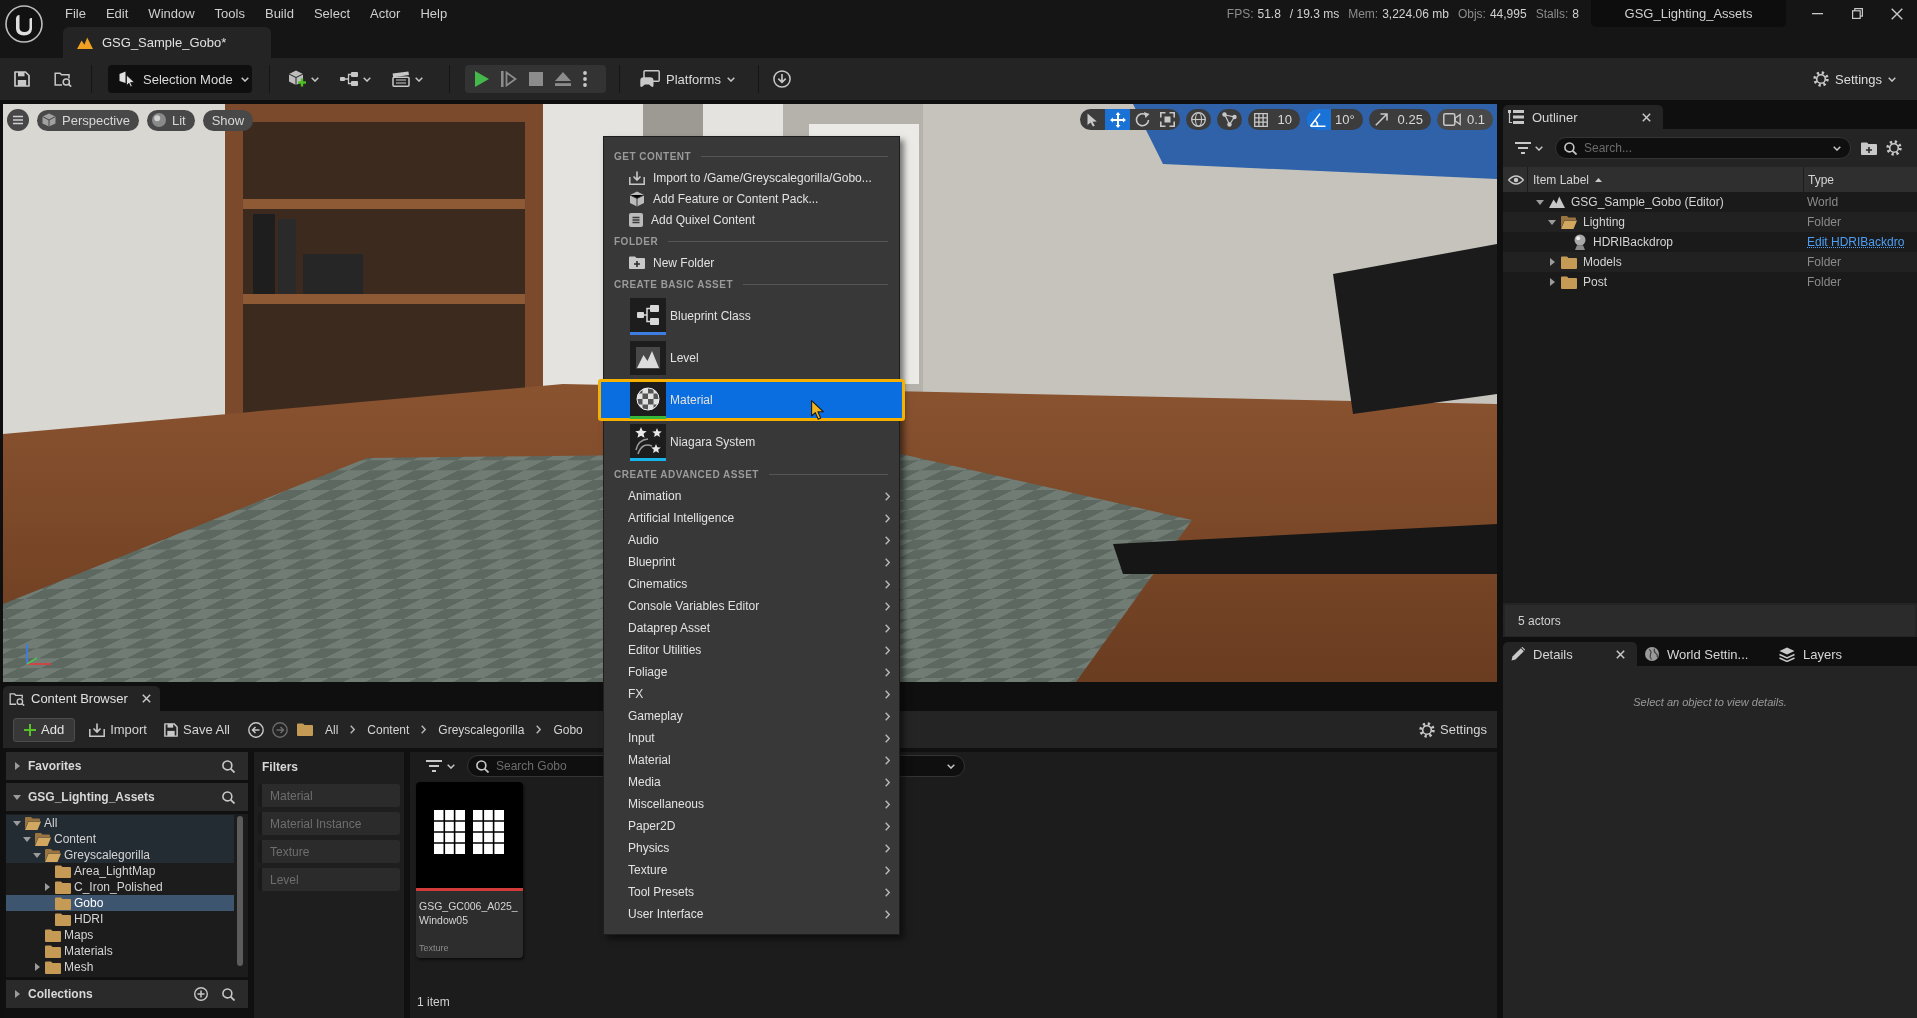 Image resolution: width=1917 pixels, height=1018 pixels. Describe the element at coordinates (751, 442) in the screenshot. I see `asset-type-item: Niagara System` at that location.